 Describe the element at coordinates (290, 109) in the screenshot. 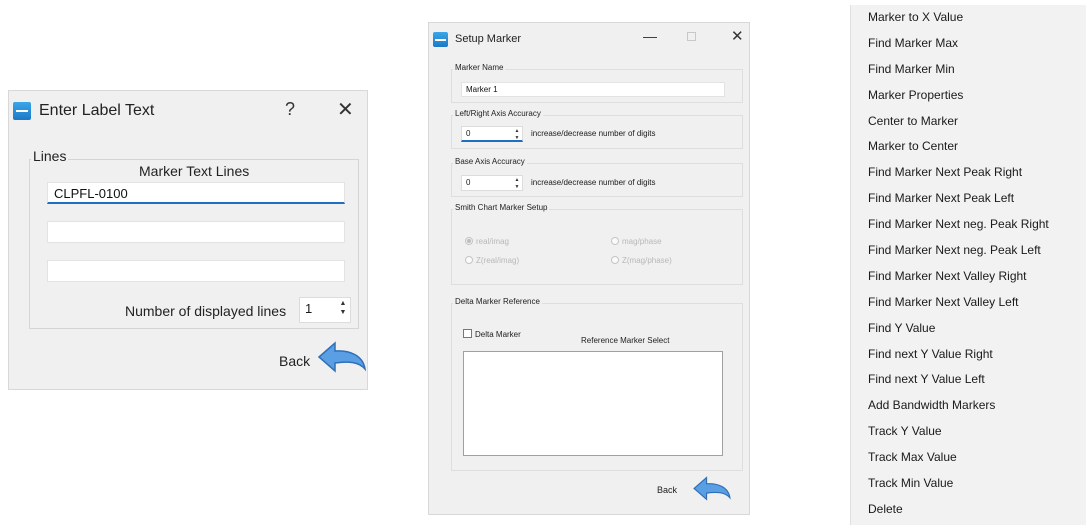

I see `help-icon: ?` at that location.